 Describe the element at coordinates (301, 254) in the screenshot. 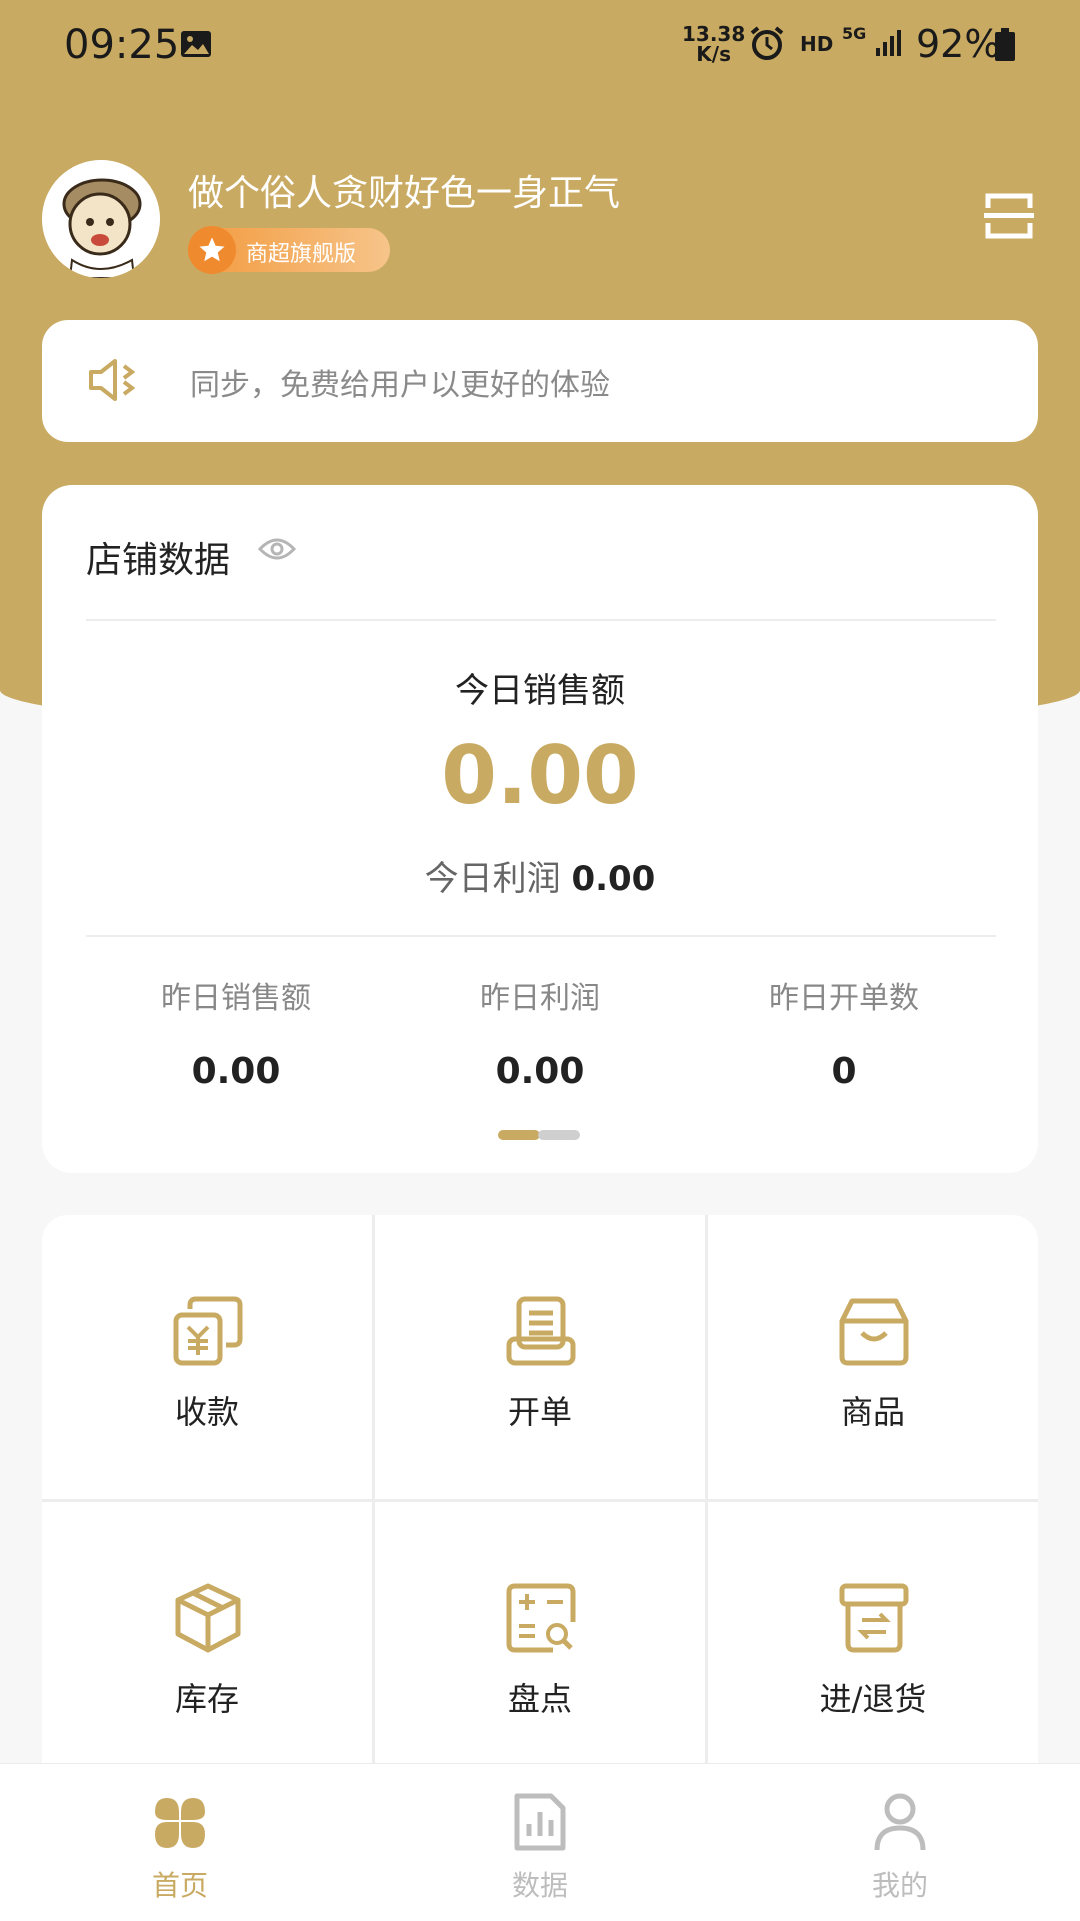

I see `badge-label: 商超旗舰版` at that location.